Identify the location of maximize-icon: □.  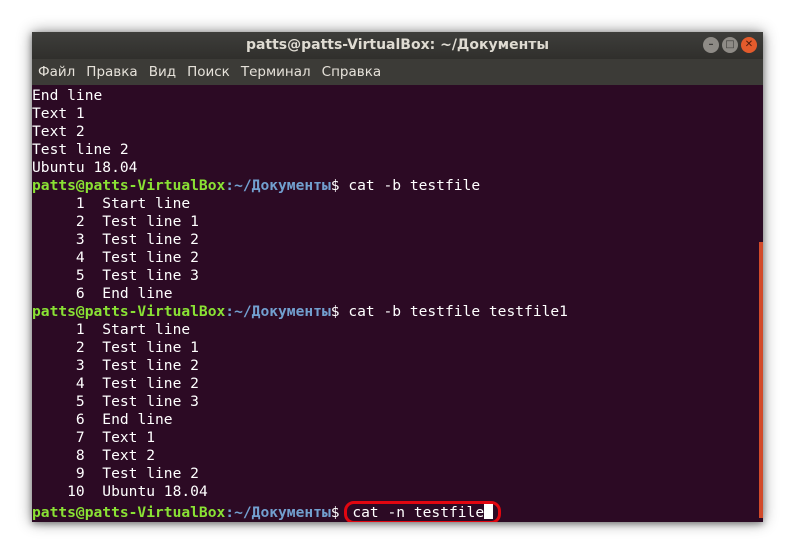
(730, 45).